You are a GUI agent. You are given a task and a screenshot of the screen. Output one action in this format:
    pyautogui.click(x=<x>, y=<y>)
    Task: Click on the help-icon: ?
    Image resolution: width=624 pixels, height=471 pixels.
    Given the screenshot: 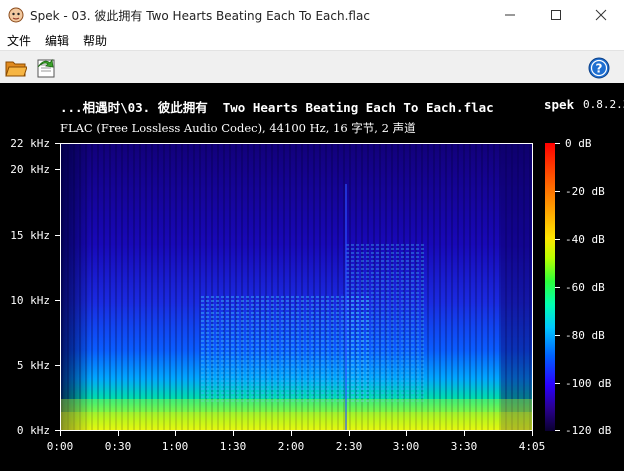 What is the action you would take?
    pyautogui.click(x=599, y=68)
    